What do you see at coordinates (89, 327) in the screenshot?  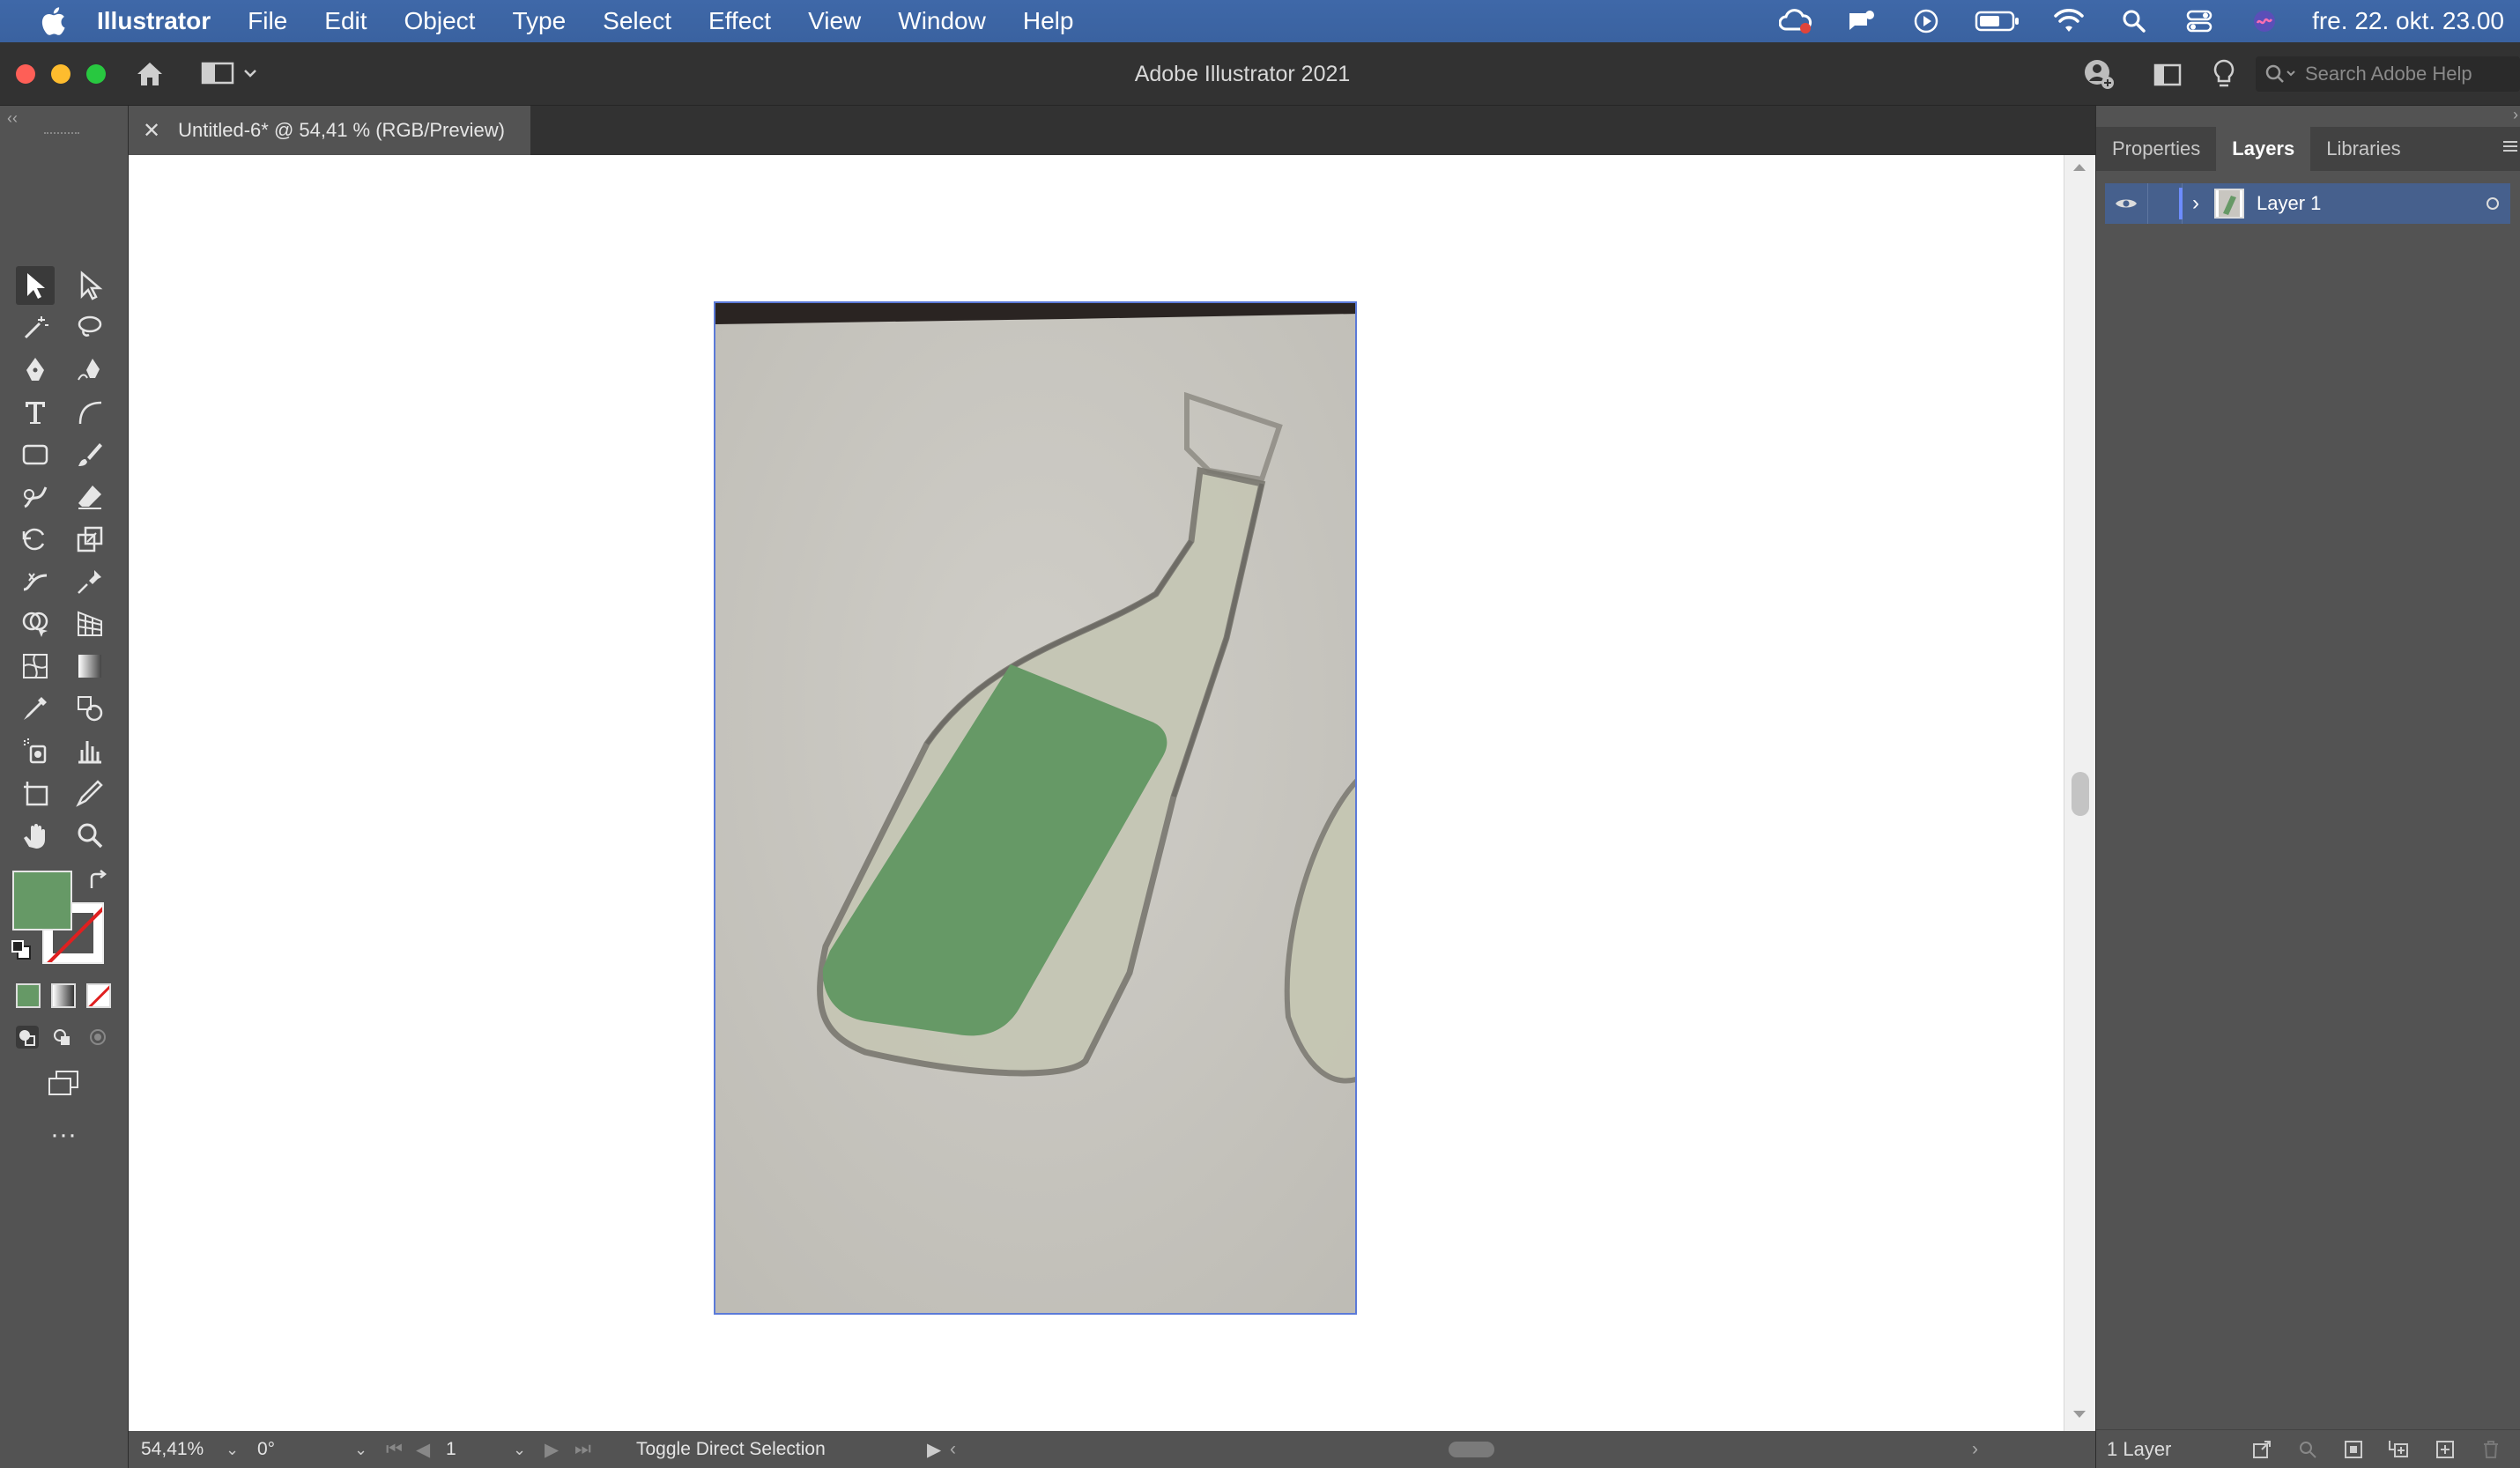 I see `lasso-tool-icon` at bounding box center [89, 327].